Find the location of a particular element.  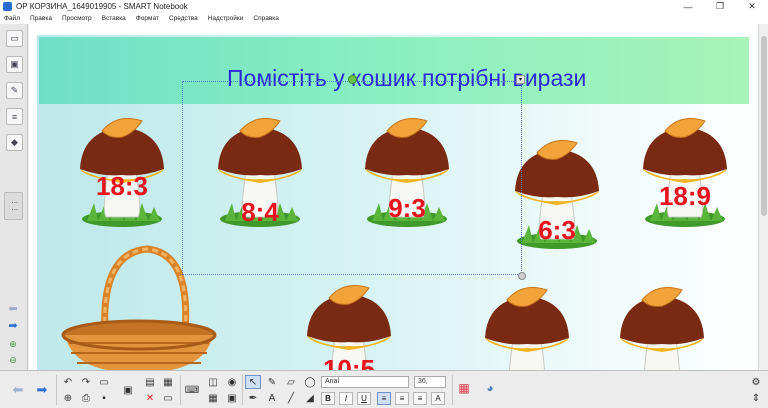

keyboard-icon: ⌨ is located at coordinates (192, 390).